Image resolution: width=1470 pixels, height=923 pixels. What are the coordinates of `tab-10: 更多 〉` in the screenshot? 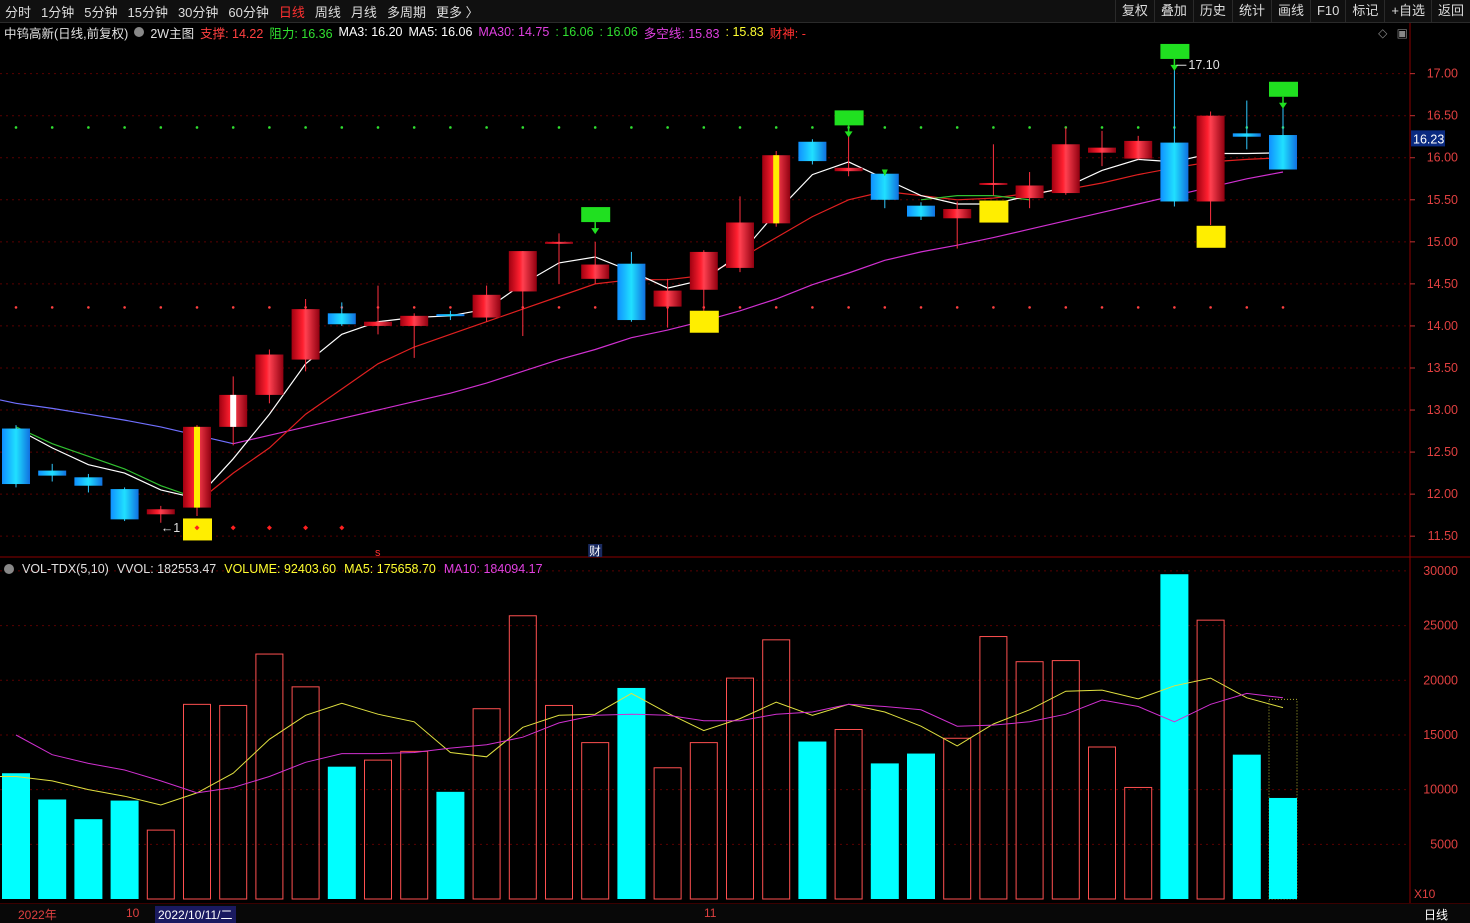 It's located at (457, 11).